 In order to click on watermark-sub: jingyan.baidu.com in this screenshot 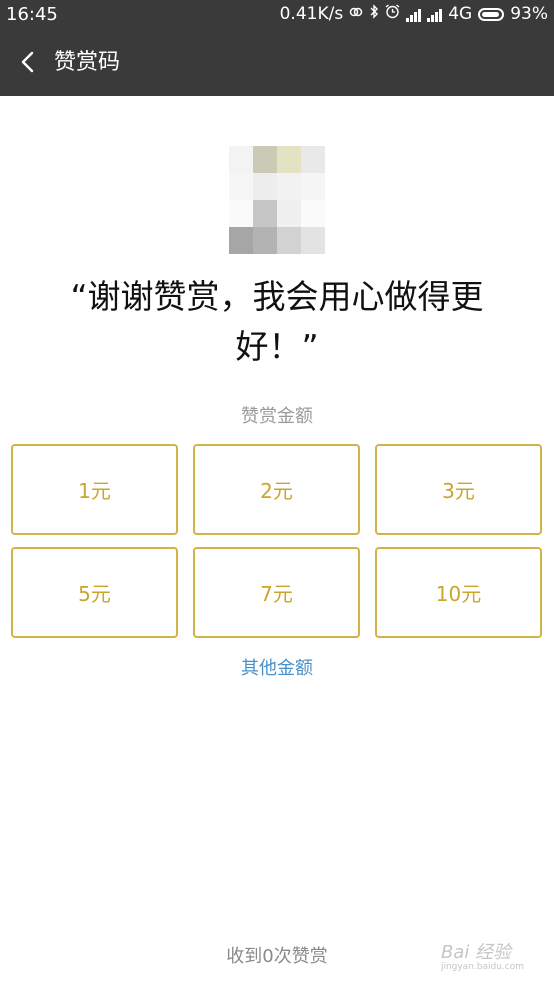, I will do `click(482, 967)`.